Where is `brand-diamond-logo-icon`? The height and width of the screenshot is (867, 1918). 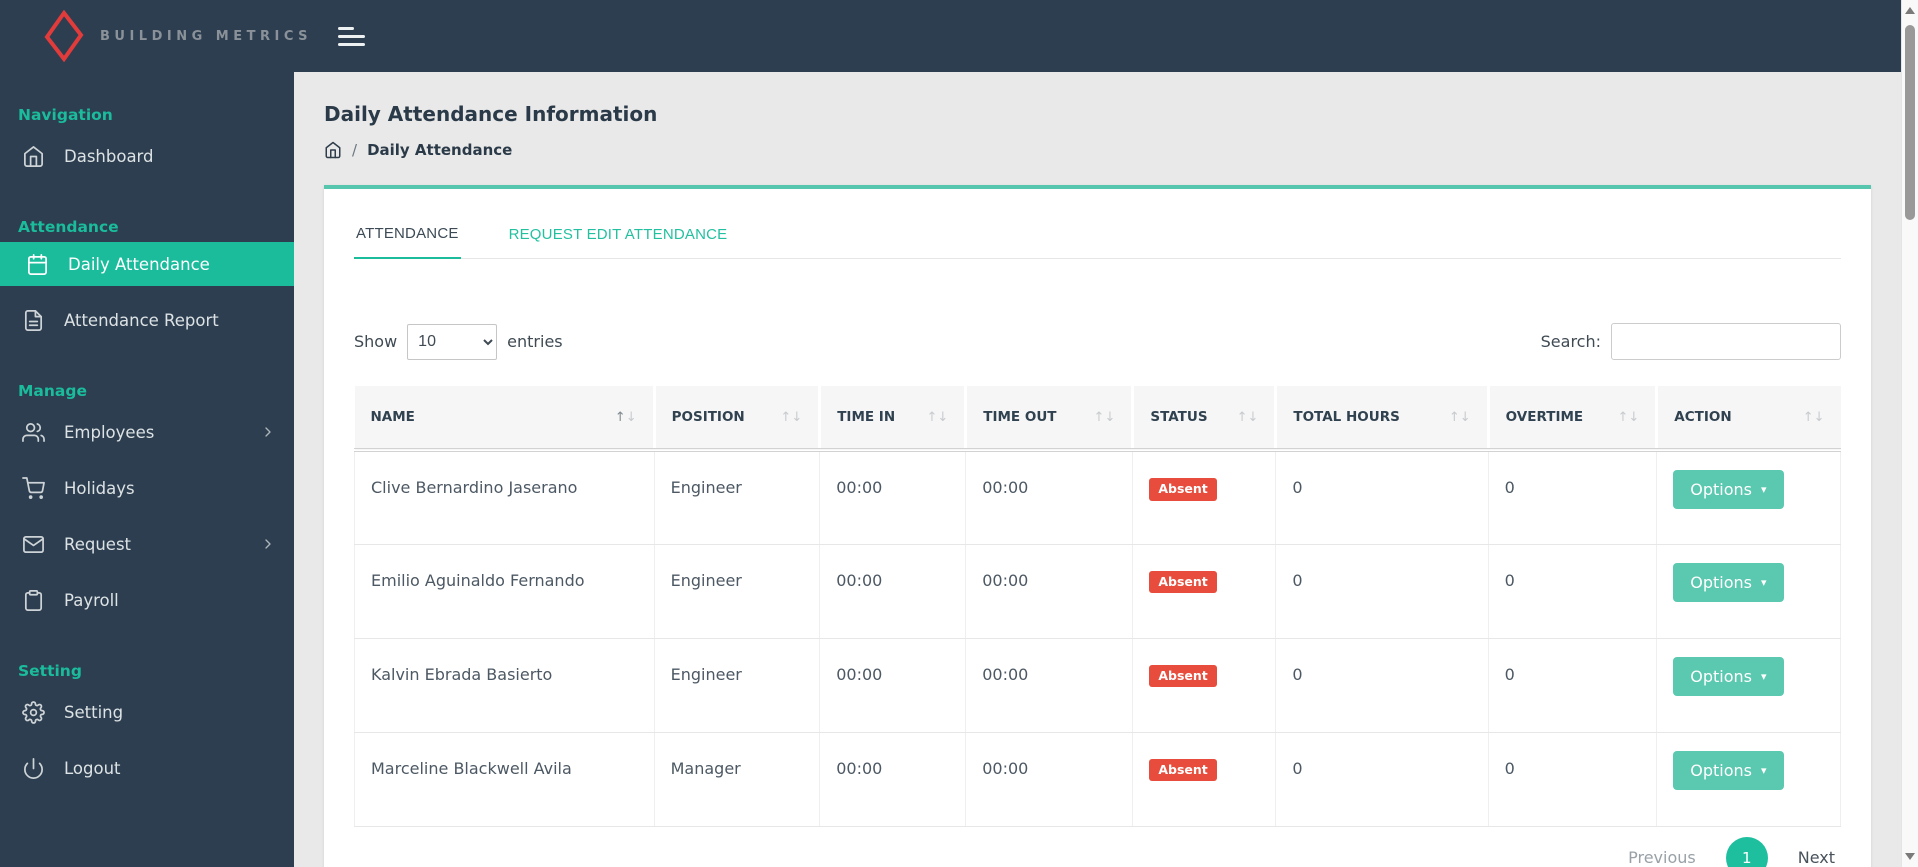 brand-diamond-logo-icon is located at coordinates (64, 36).